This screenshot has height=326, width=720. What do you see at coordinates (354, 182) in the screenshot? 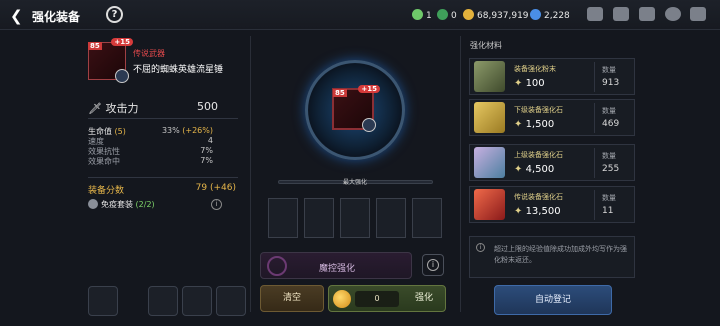
I see `max-enhance-label: 最大强化` at bounding box center [354, 182].